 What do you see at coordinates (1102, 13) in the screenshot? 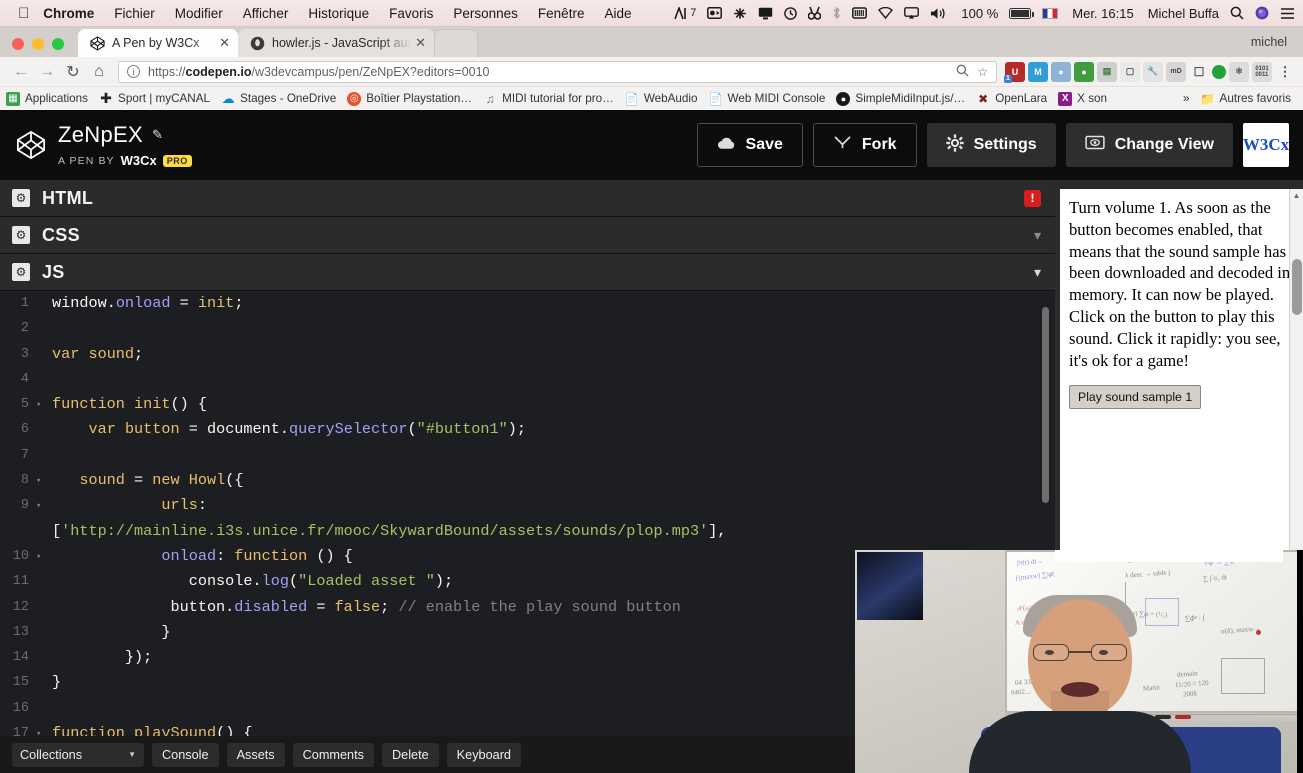
I see `clock-label: Mer. 16:15` at bounding box center [1102, 13].